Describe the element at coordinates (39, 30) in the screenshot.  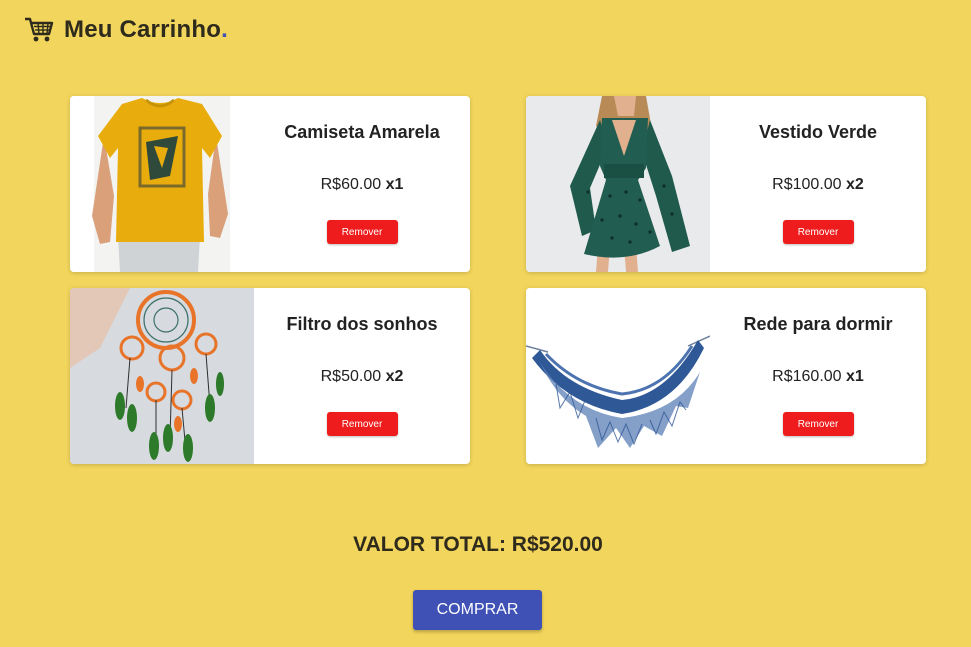
I see `shopping-cart-icon` at that location.